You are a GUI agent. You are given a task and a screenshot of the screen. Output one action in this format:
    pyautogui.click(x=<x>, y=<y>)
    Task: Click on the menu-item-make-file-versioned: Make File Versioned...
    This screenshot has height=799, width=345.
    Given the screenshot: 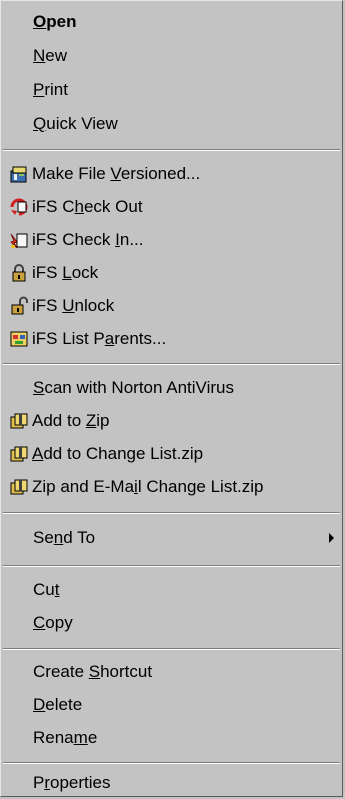 What is the action you would take?
    pyautogui.click(x=171, y=174)
    